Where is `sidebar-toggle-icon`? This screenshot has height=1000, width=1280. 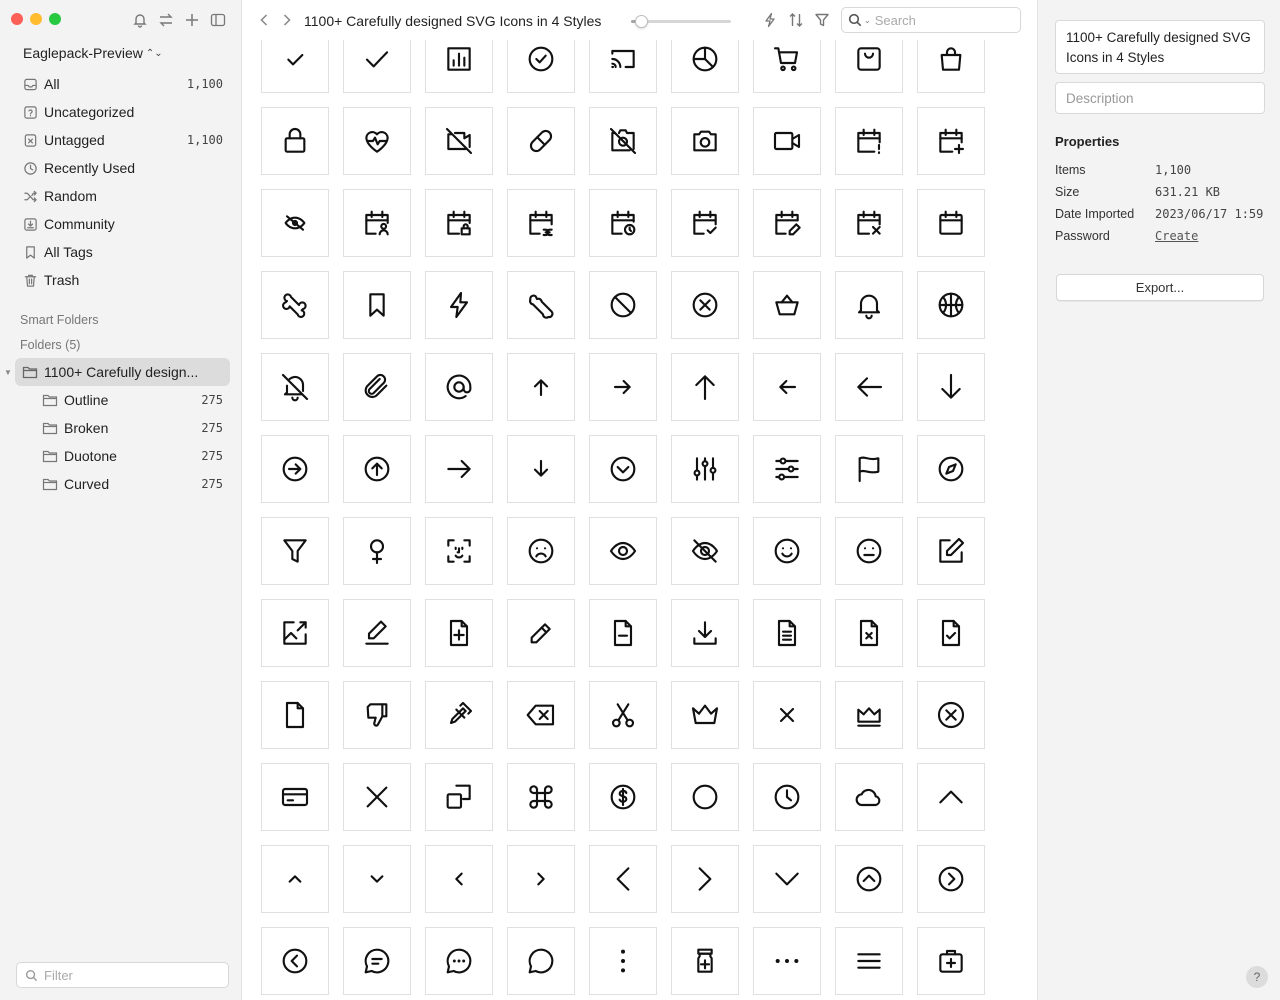 sidebar-toggle-icon is located at coordinates (218, 20).